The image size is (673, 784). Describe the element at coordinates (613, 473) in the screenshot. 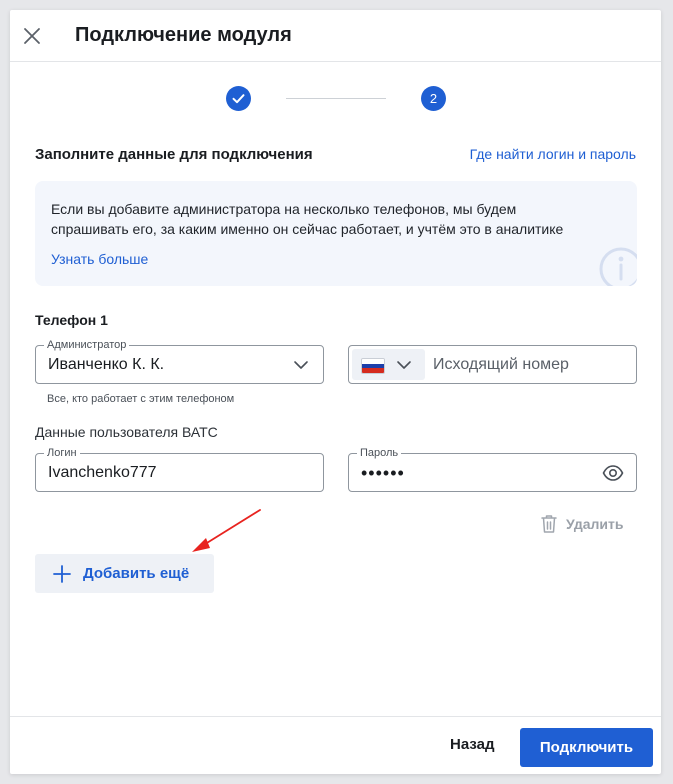

I see `eye-icon` at that location.